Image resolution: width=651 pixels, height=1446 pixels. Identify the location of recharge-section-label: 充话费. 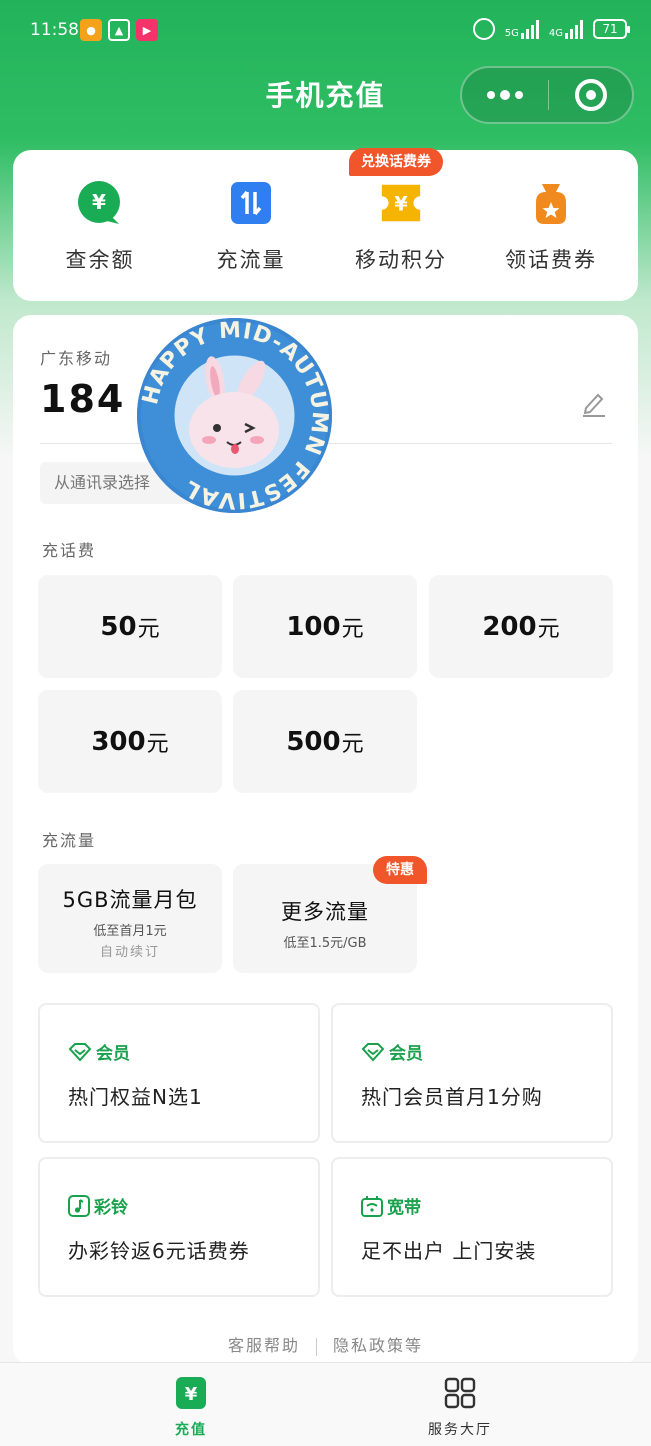
(69, 550).